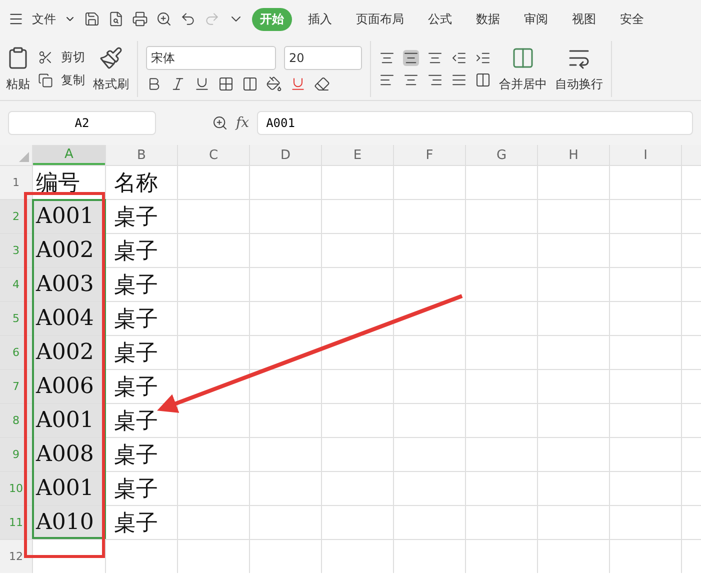 The height and width of the screenshot is (577, 701). I want to click on italic-icon, so click(178, 84).